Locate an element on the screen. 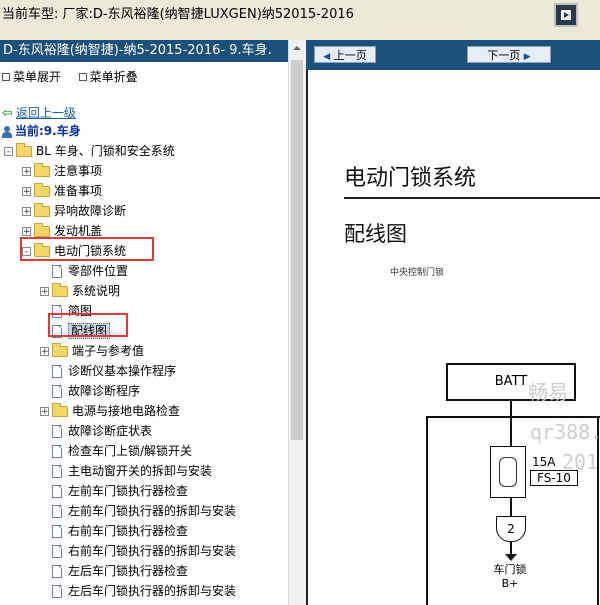 This screenshot has height=605, width=600. tree-item-label: 端子与参考值 is located at coordinates (108, 351).